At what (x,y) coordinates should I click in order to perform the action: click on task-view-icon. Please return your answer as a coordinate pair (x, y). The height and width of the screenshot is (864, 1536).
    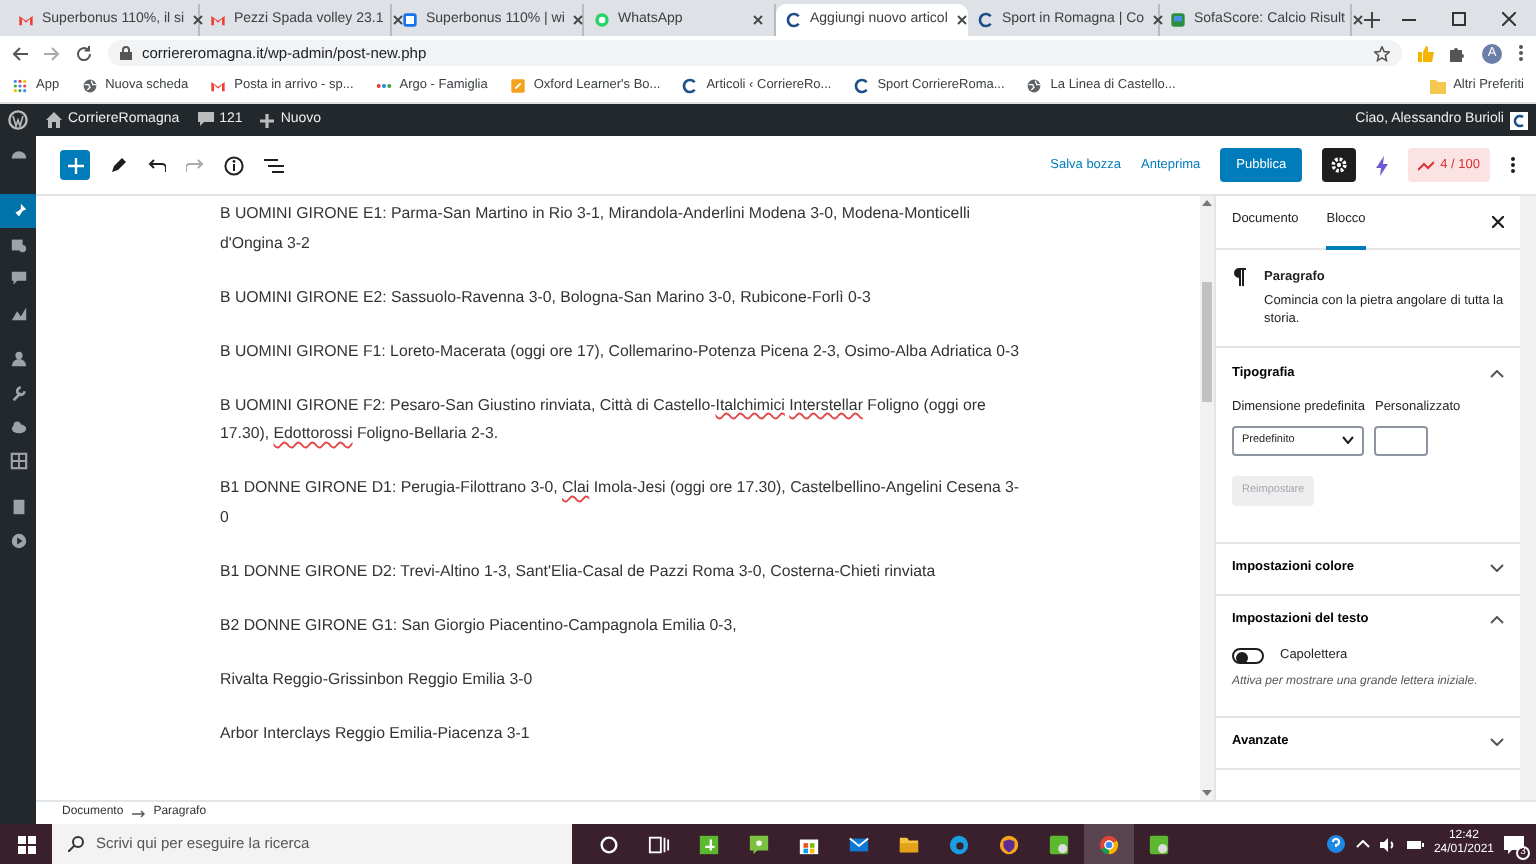
    Looking at the image, I should click on (659, 844).